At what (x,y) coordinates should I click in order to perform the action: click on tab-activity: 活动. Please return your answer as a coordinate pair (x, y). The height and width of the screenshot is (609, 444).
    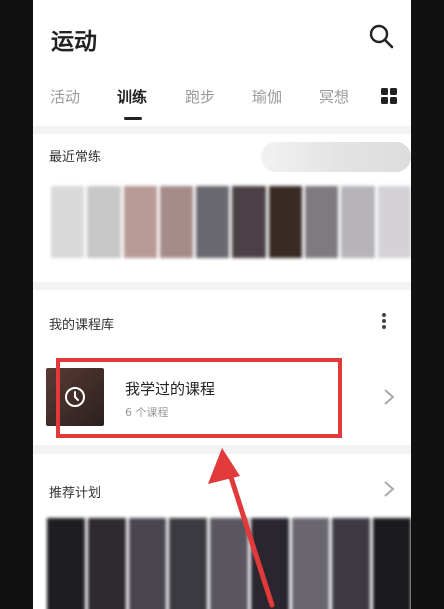
    Looking at the image, I should click on (65, 96).